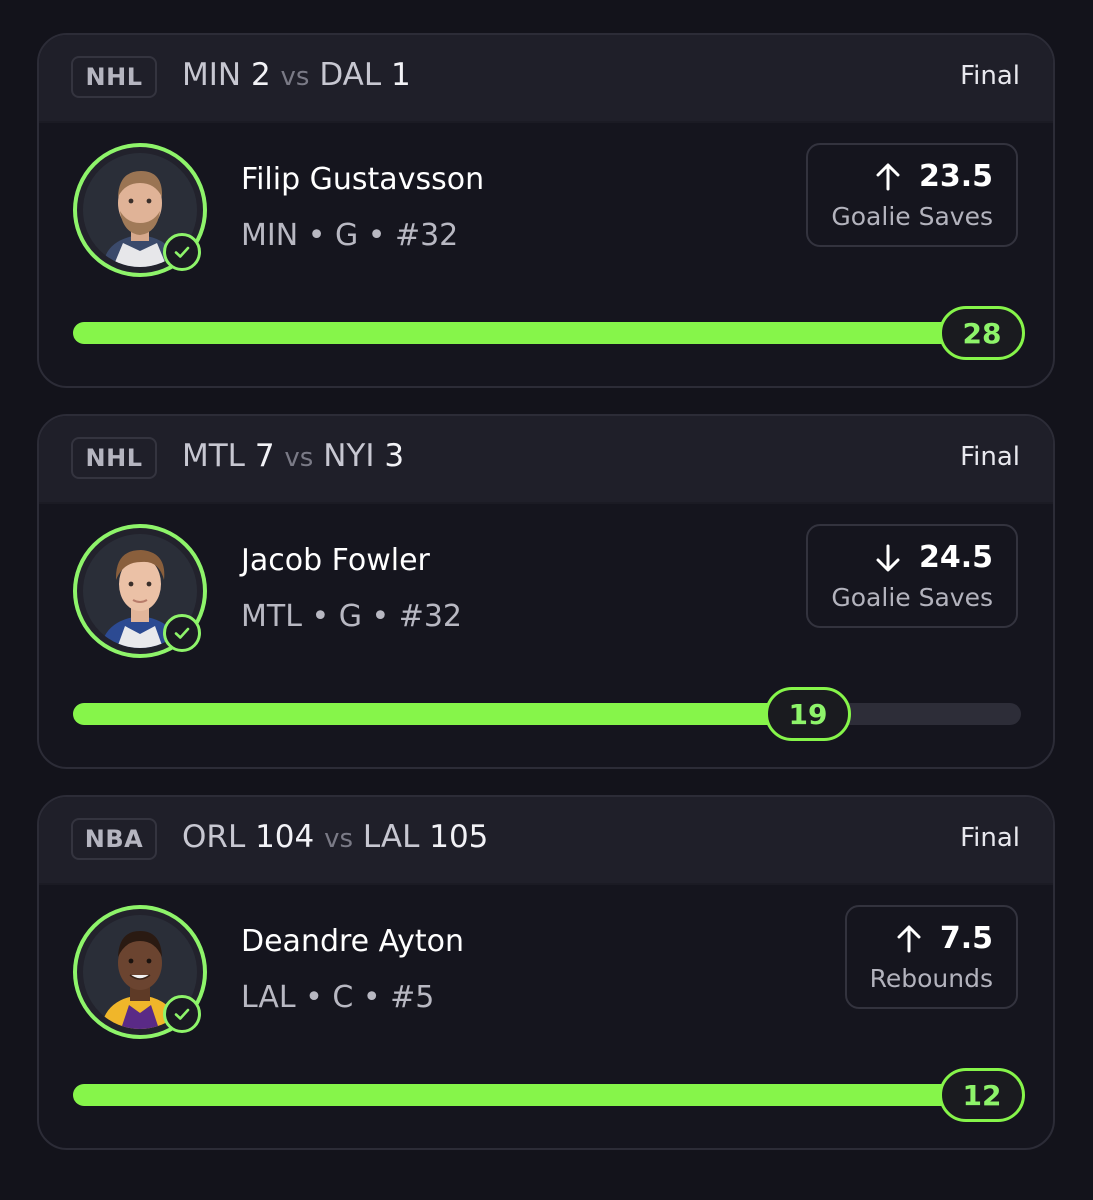 The image size is (1093, 1200). Describe the element at coordinates (546, 79) in the screenshot. I see `card-header: NHL MIN 2 vs DAL 1 Final` at that location.